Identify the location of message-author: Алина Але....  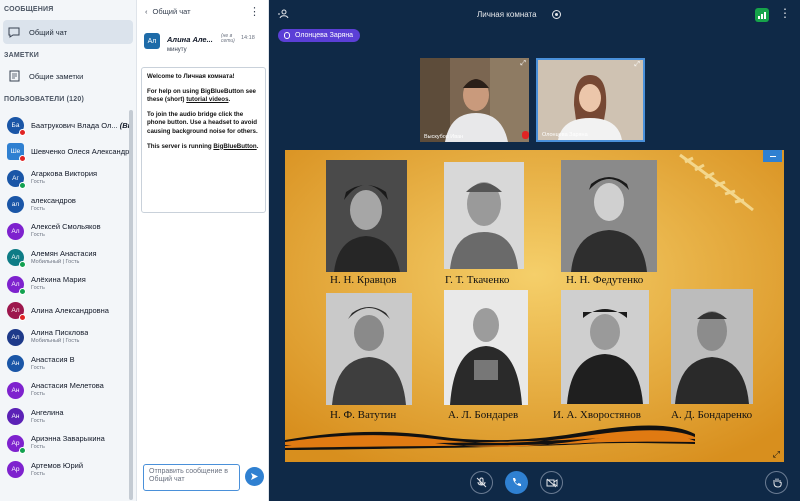
(190, 39).